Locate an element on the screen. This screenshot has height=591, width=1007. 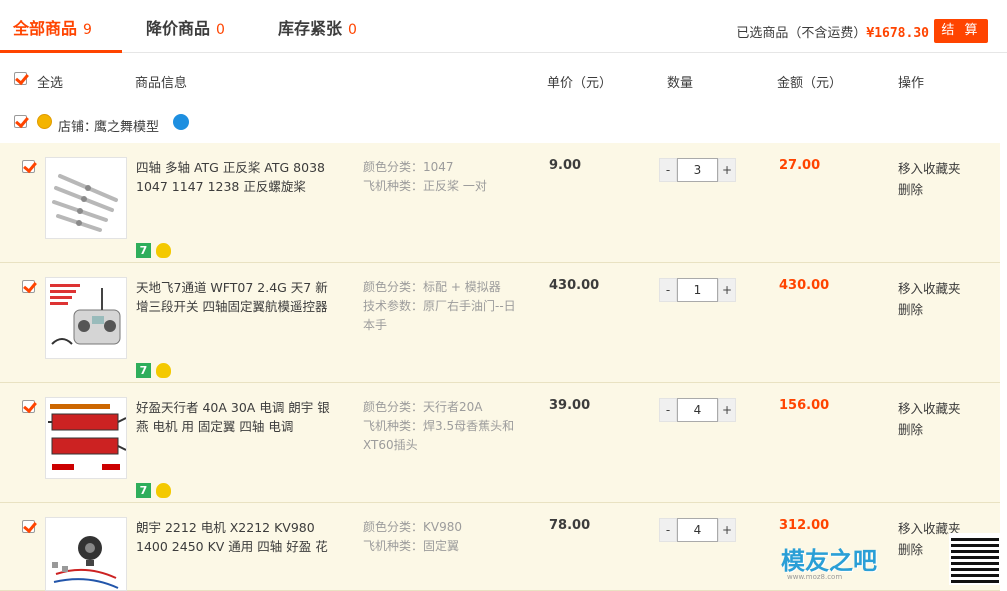
select-all-label: 全选 is located at coordinates (50, 81).